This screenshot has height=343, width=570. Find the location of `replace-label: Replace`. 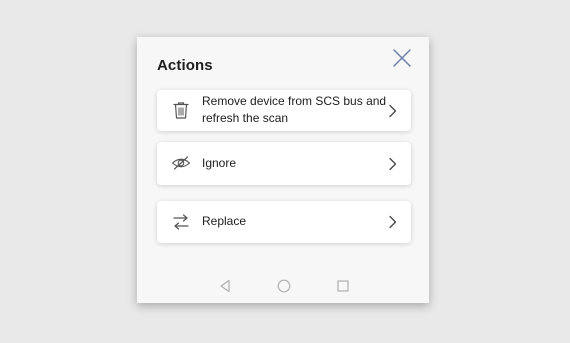

replace-label: Replace is located at coordinates (224, 221).